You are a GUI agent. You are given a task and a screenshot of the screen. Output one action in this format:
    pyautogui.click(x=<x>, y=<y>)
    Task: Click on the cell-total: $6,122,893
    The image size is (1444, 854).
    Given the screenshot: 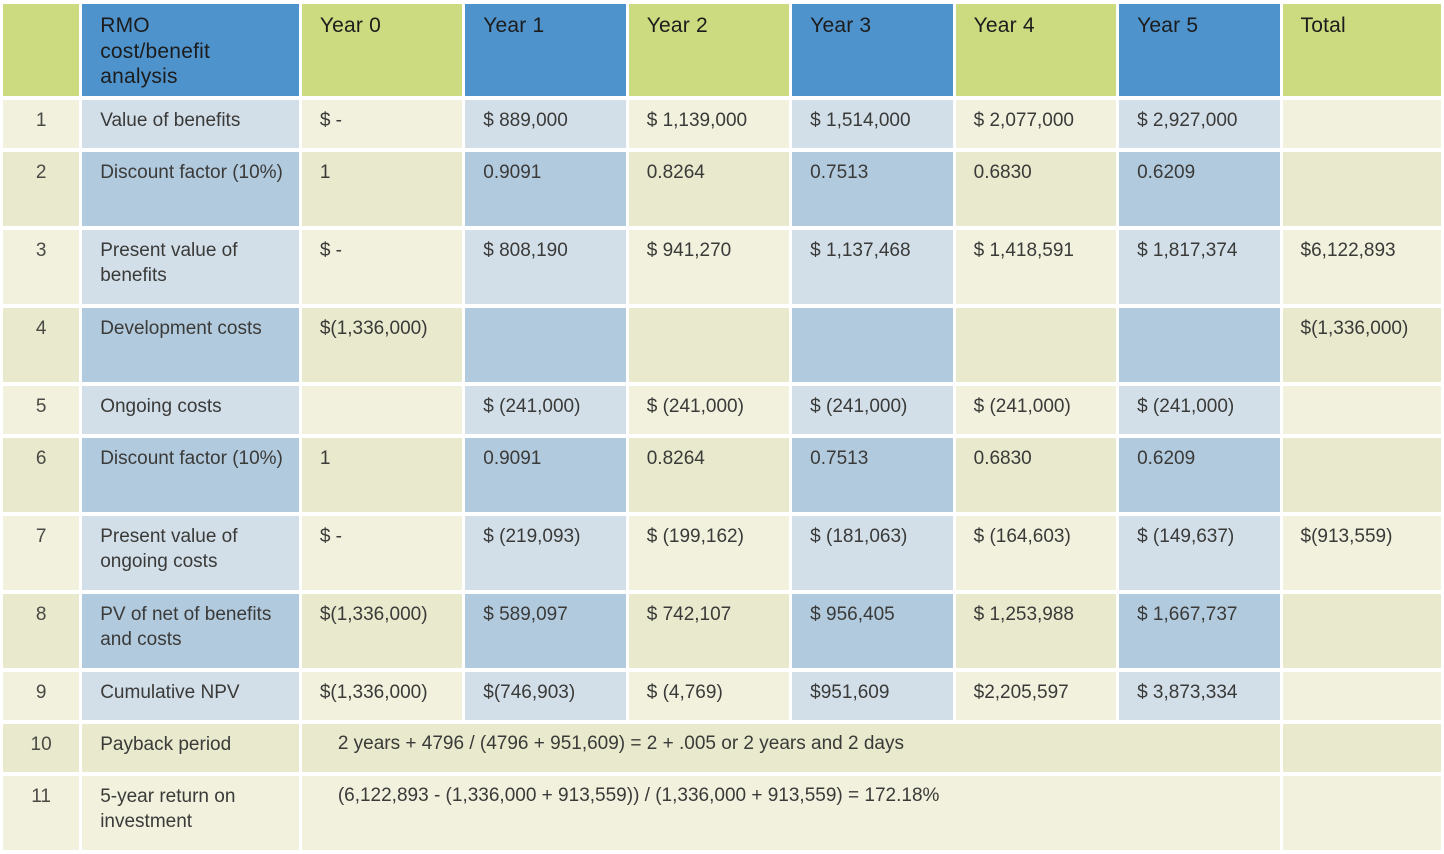 What is the action you would take?
    pyautogui.click(x=1361, y=267)
    